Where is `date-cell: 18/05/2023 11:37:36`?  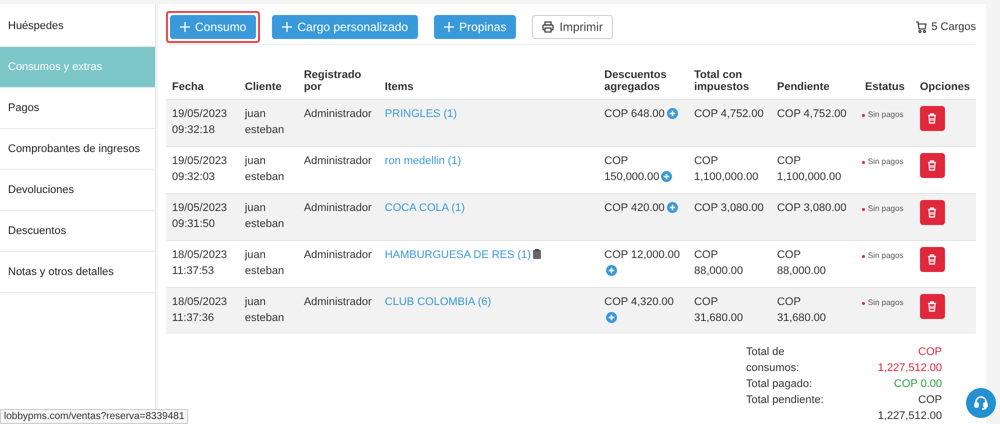
date-cell: 18/05/2023 11:37:36 is located at coordinates (200, 310).